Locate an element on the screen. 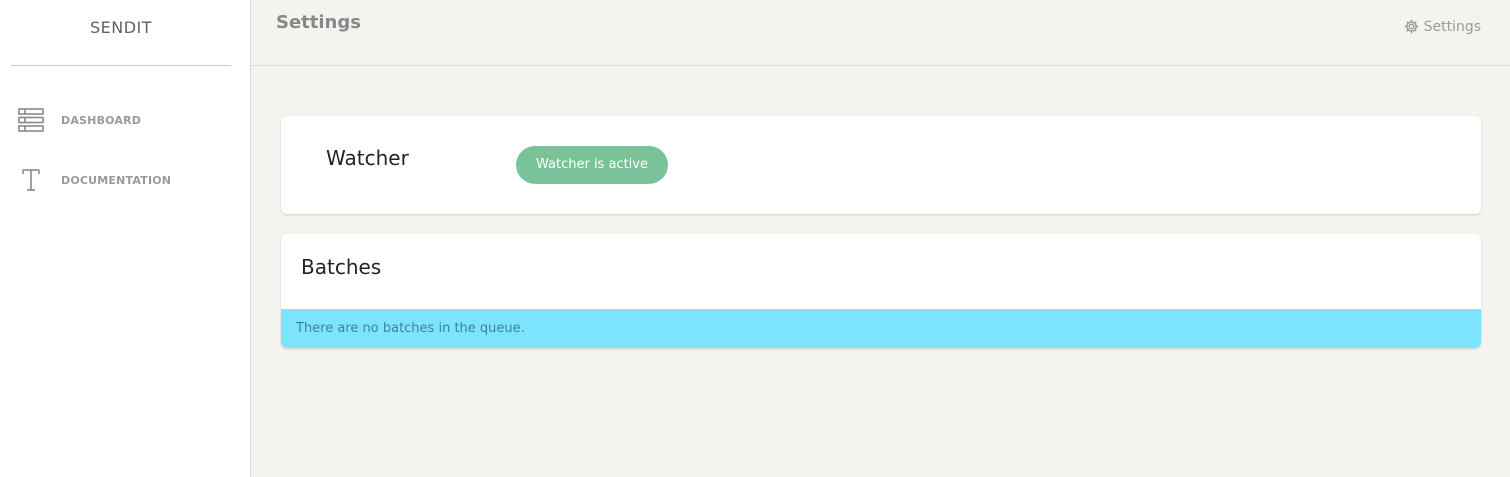  watcher-status-badge: Watcher is active is located at coordinates (592, 165).